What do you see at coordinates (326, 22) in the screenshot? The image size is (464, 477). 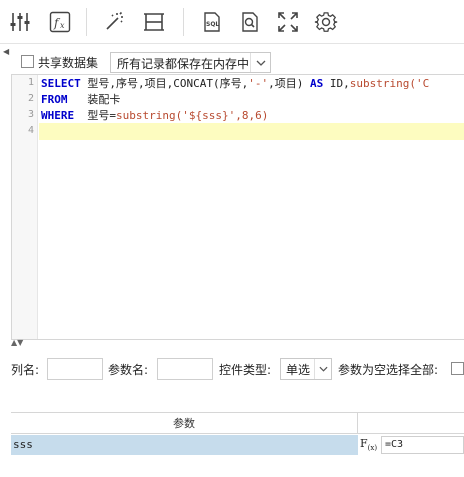 I see `gear-icon` at bounding box center [326, 22].